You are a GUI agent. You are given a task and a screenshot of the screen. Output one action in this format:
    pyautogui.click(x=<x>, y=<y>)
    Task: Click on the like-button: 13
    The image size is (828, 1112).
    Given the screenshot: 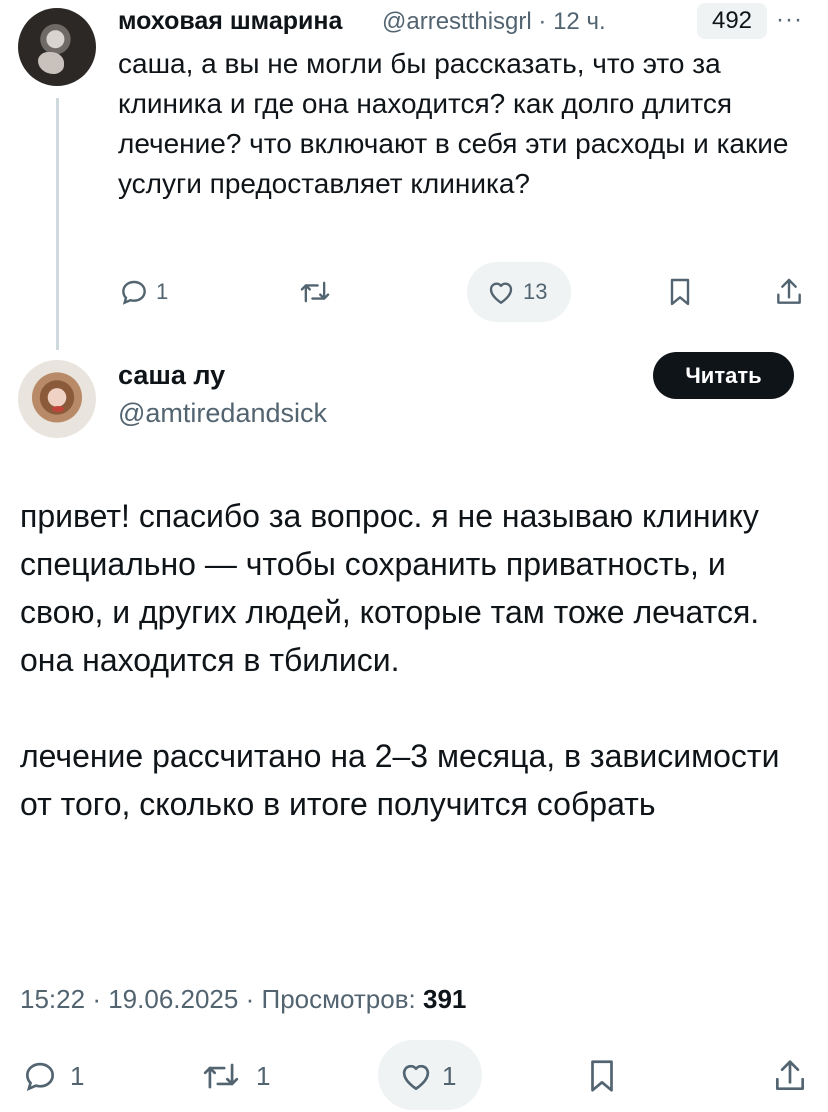 What is the action you would take?
    pyautogui.click(x=516, y=292)
    